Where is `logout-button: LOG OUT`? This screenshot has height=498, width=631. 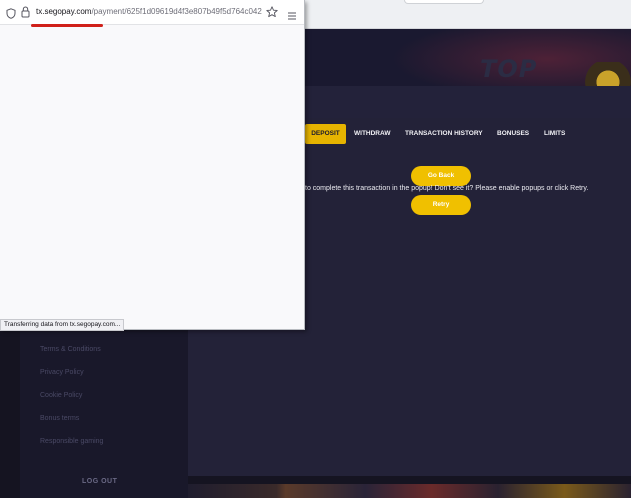
logout-button: LOG OUT is located at coordinates (99, 481).